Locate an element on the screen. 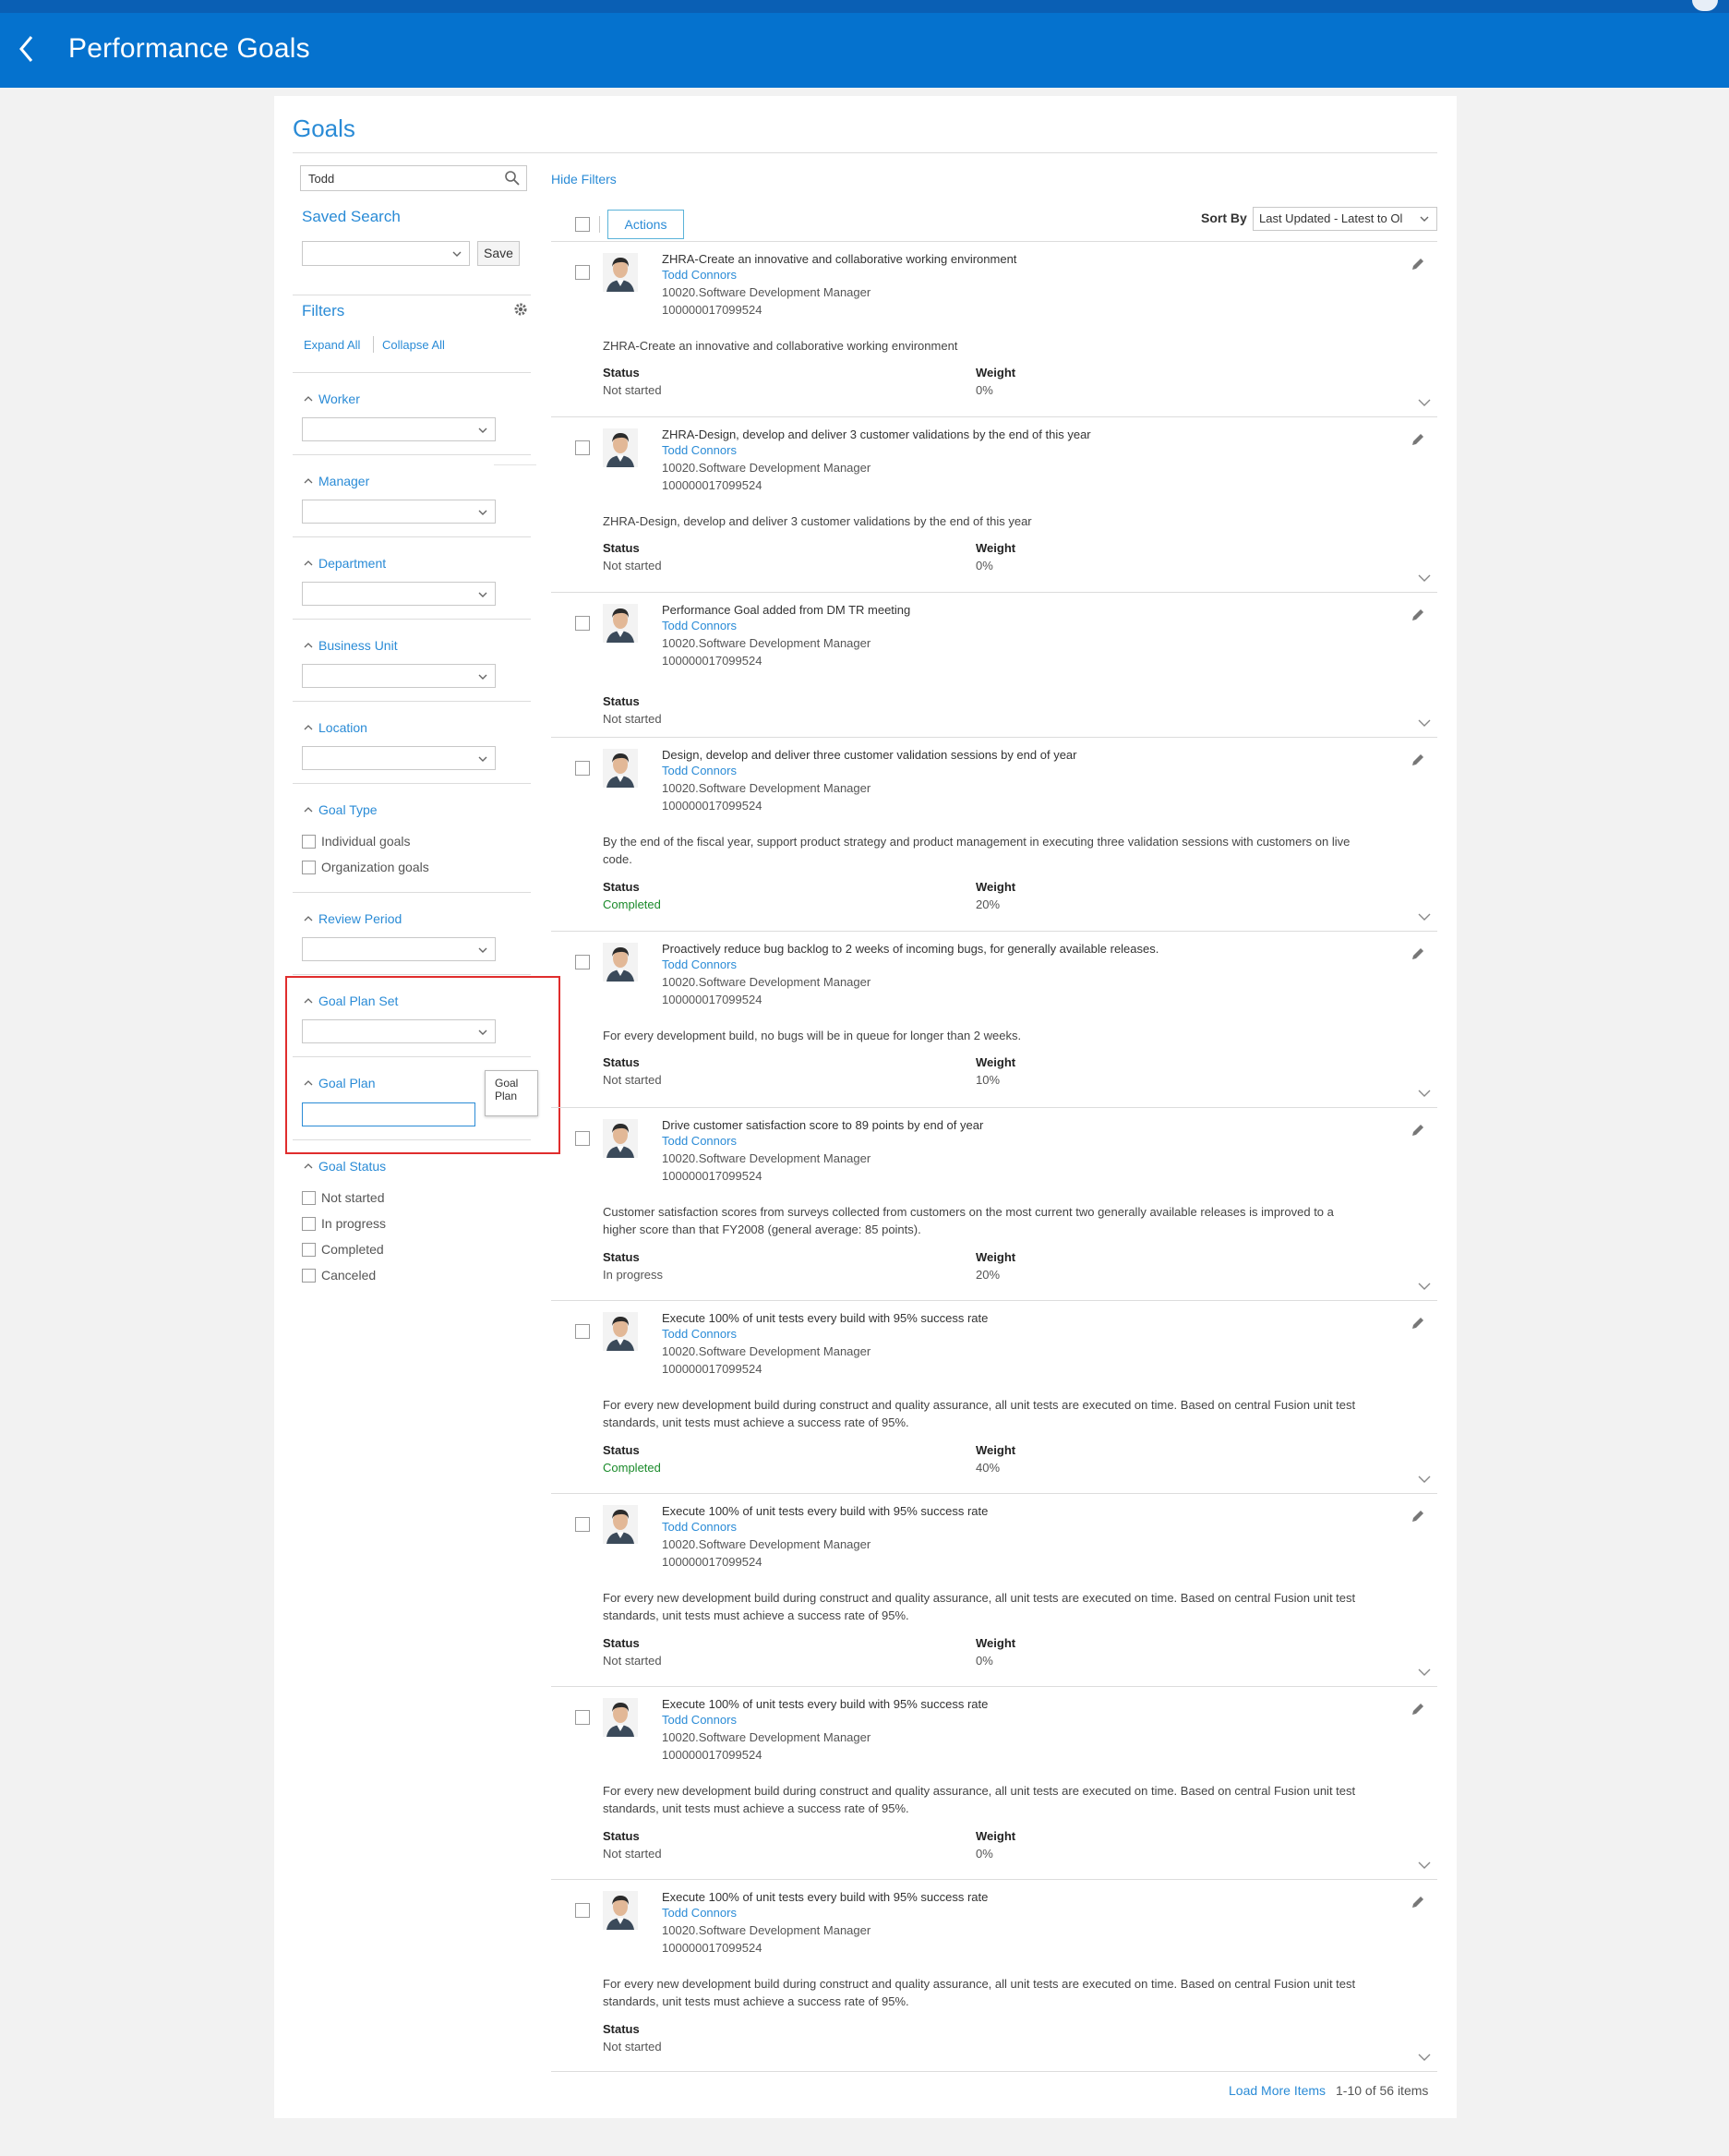  goal-status-option: Canceled is located at coordinates (339, 1275).